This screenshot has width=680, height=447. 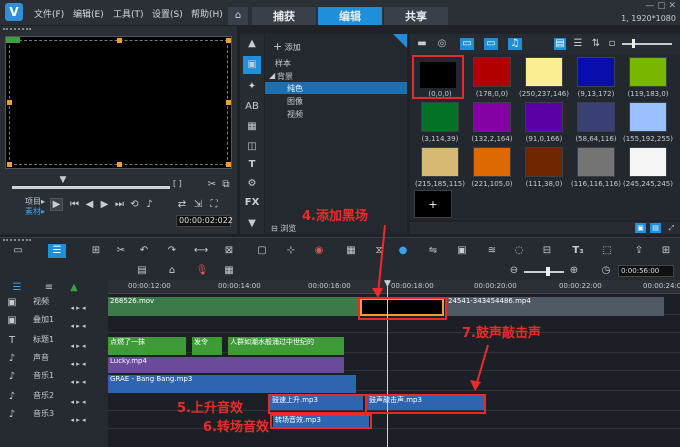 What do you see at coordinates (430, 307) in the screenshot?
I see `annotation-arrows` at bounding box center [430, 307].